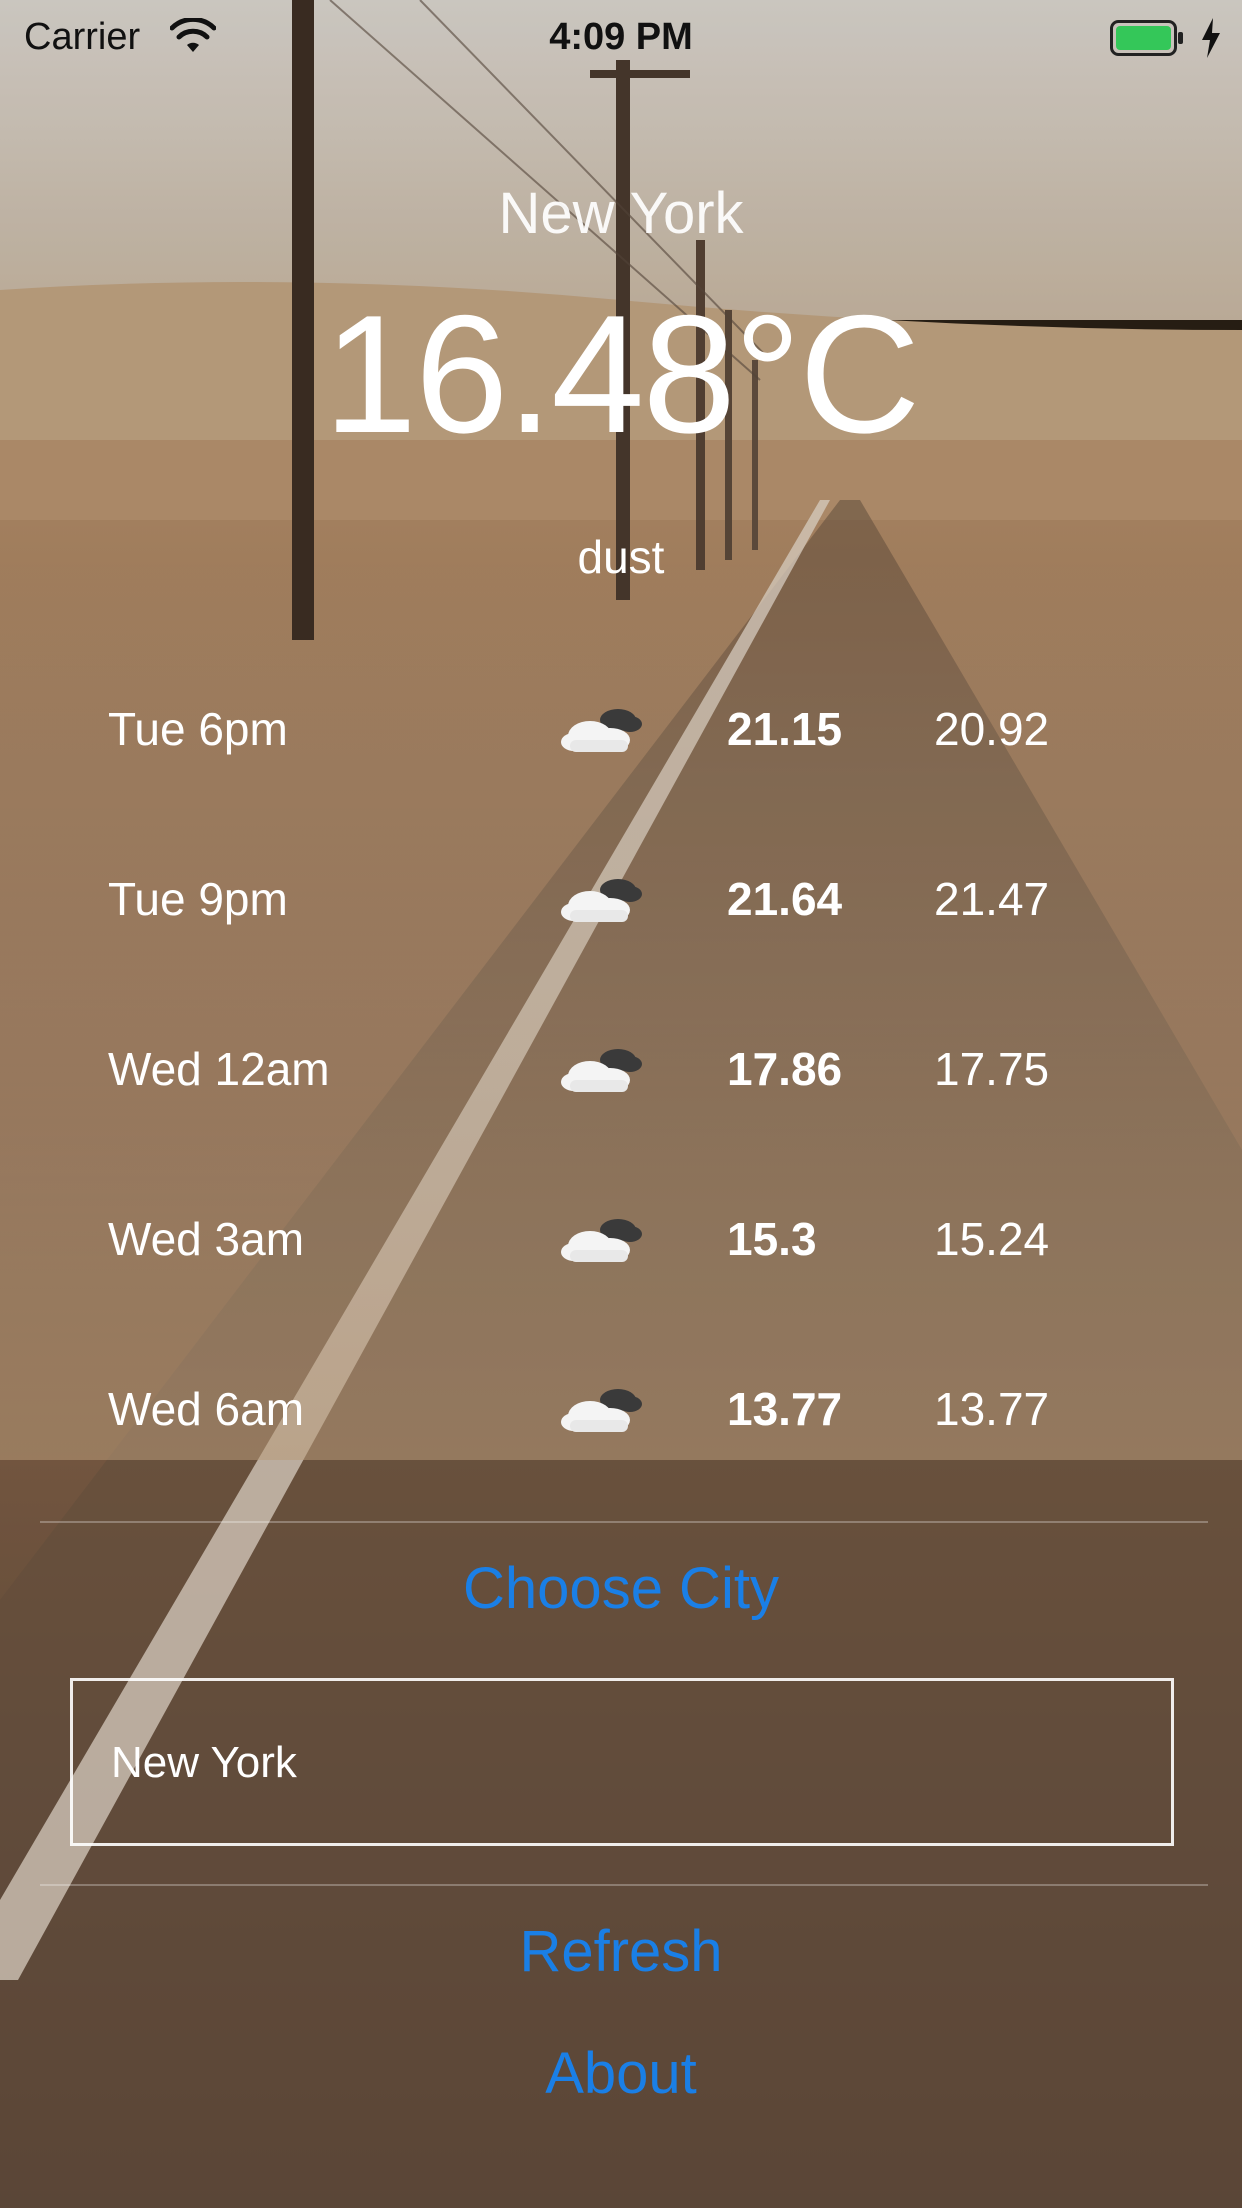 The width and height of the screenshot is (1242, 2208). What do you see at coordinates (992, 1409) in the screenshot?
I see `forecast-low: 13.77` at bounding box center [992, 1409].